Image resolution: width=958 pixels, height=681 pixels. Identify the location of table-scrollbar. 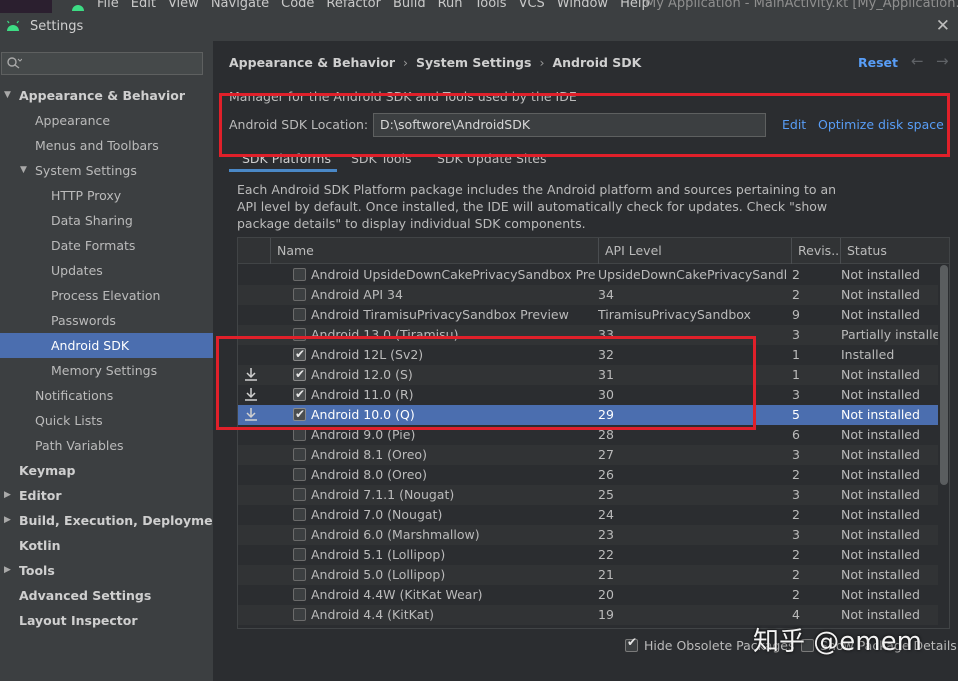
(944, 375).